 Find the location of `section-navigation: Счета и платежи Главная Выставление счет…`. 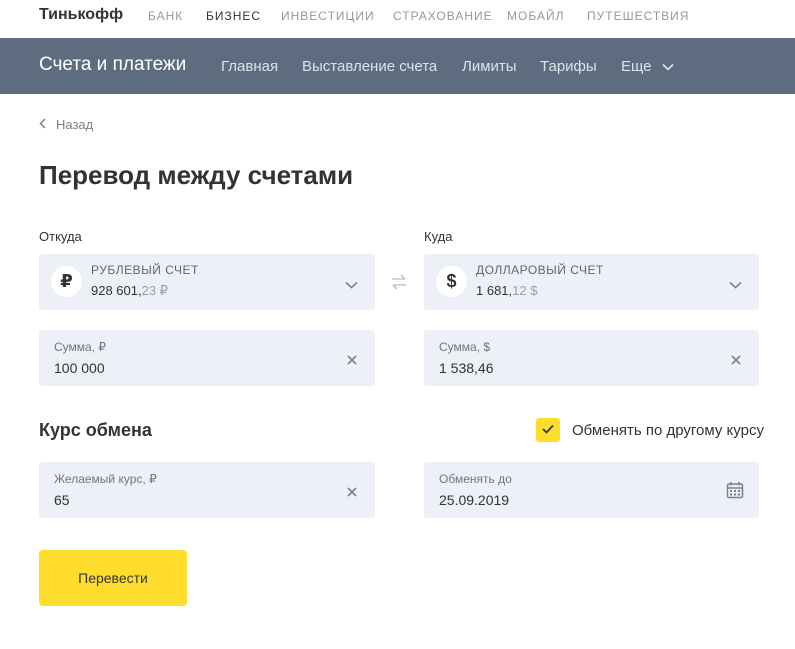

section-navigation: Счета и платежи Главная Выставление счет… is located at coordinates (397, 66).